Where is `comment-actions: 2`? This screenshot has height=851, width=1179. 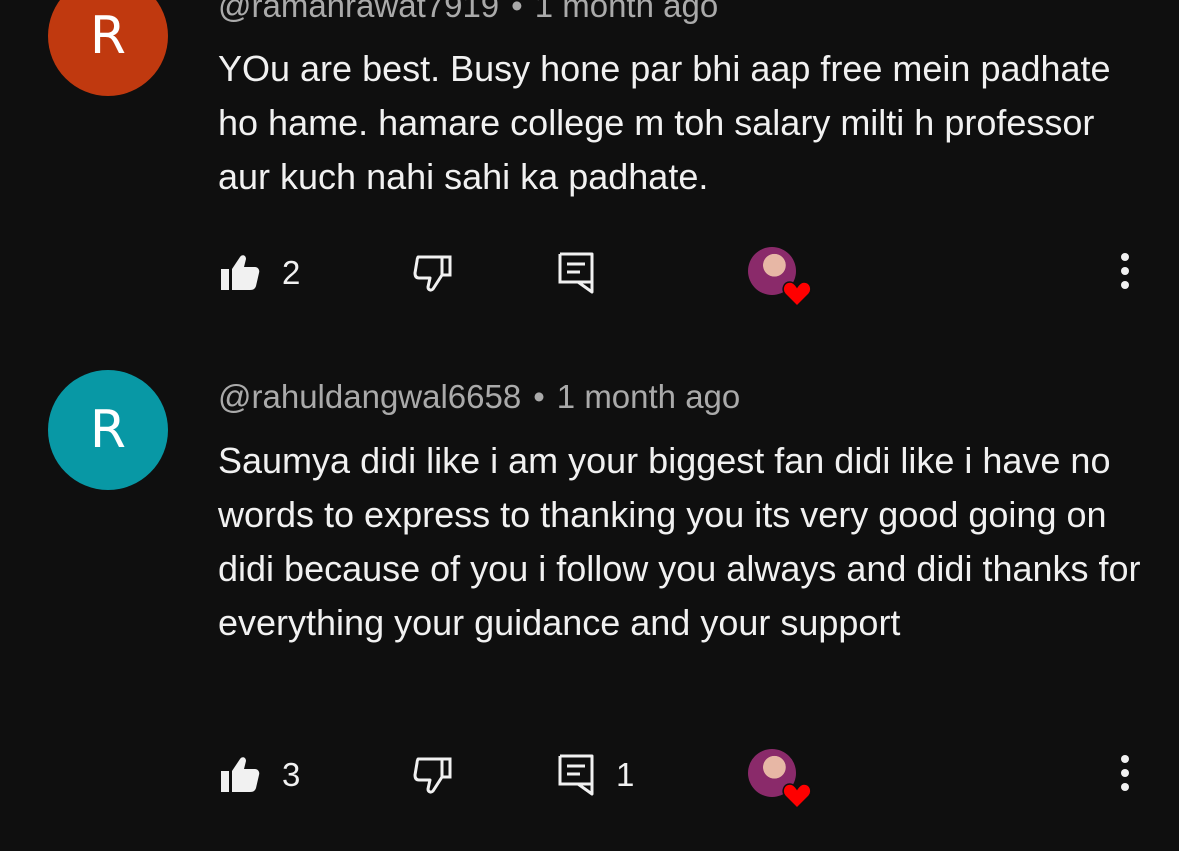
comment-actions: 2 is located at coordinates (589, 275).